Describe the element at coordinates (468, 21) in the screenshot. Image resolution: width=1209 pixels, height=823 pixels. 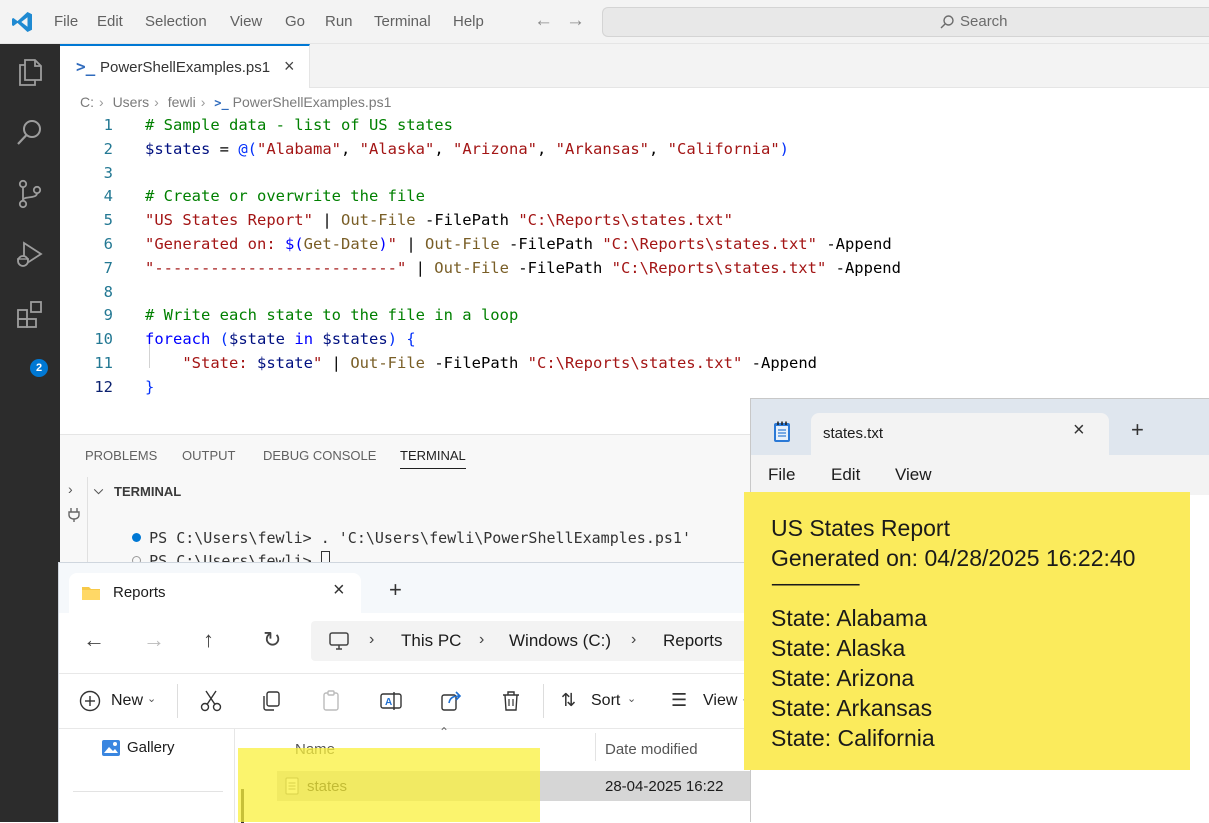
I see `menu-help: Help` at that location.